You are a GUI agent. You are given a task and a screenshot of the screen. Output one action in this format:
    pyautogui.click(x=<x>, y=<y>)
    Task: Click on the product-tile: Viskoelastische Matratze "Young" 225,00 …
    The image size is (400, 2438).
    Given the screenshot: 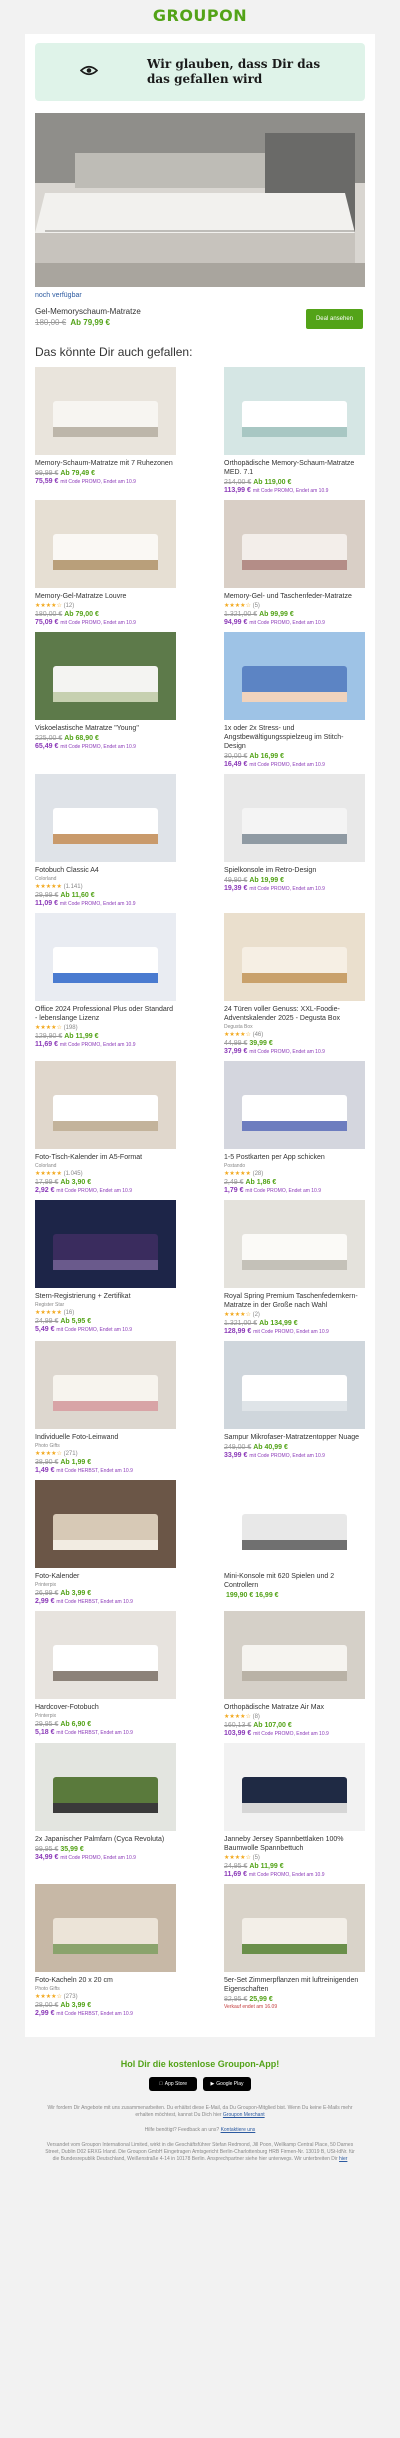 What is the action you would take?
    pyautogui.click(x=105, y=700)
    